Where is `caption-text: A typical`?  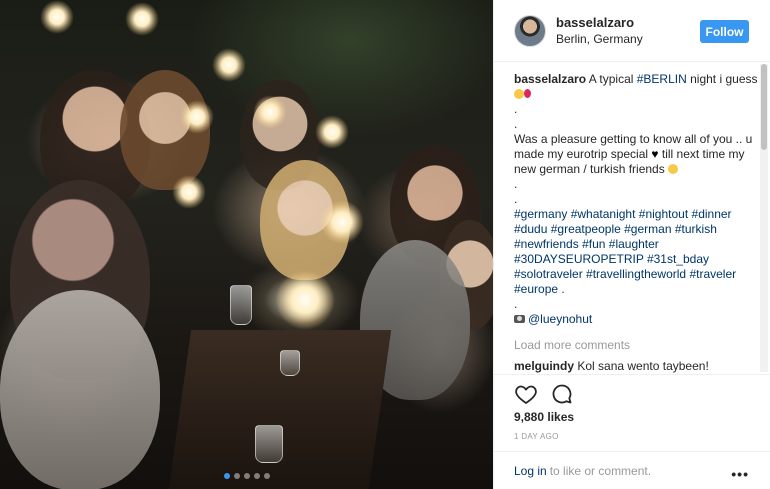 caption-text: A typical is located at coordinates (612, 79).